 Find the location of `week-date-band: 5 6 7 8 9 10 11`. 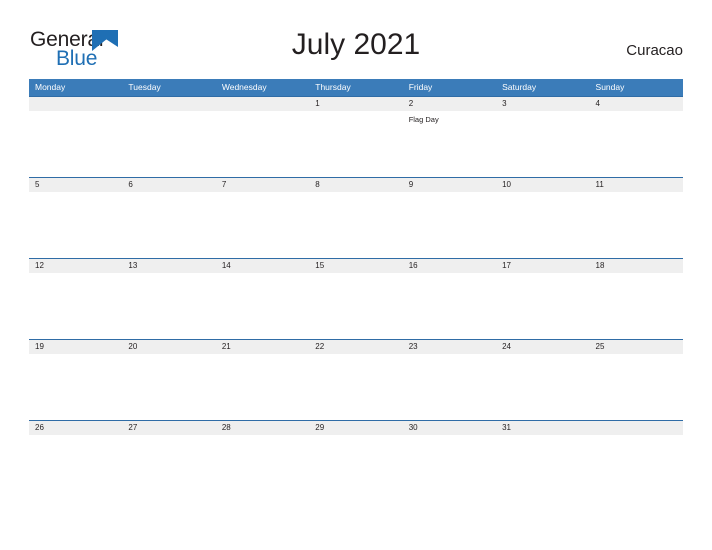

week-date-band: 5 6 7 8 9 10 11 is located at coordinates (356, 184).